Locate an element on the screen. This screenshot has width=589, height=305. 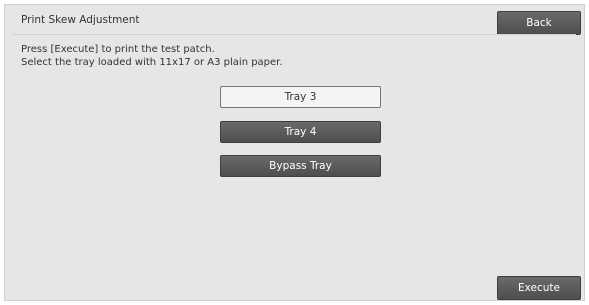
tray-4-button: Tray 4 is located at coordinates (300, 132).